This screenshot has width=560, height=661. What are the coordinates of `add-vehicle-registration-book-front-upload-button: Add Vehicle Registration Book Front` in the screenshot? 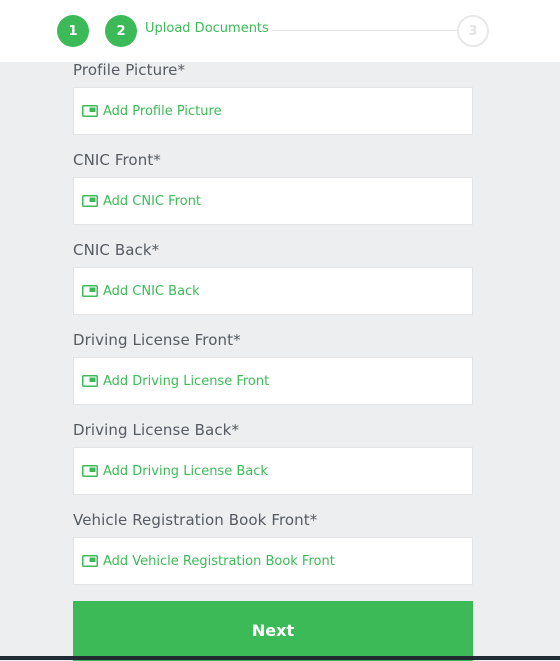 It's located at (273, 561).